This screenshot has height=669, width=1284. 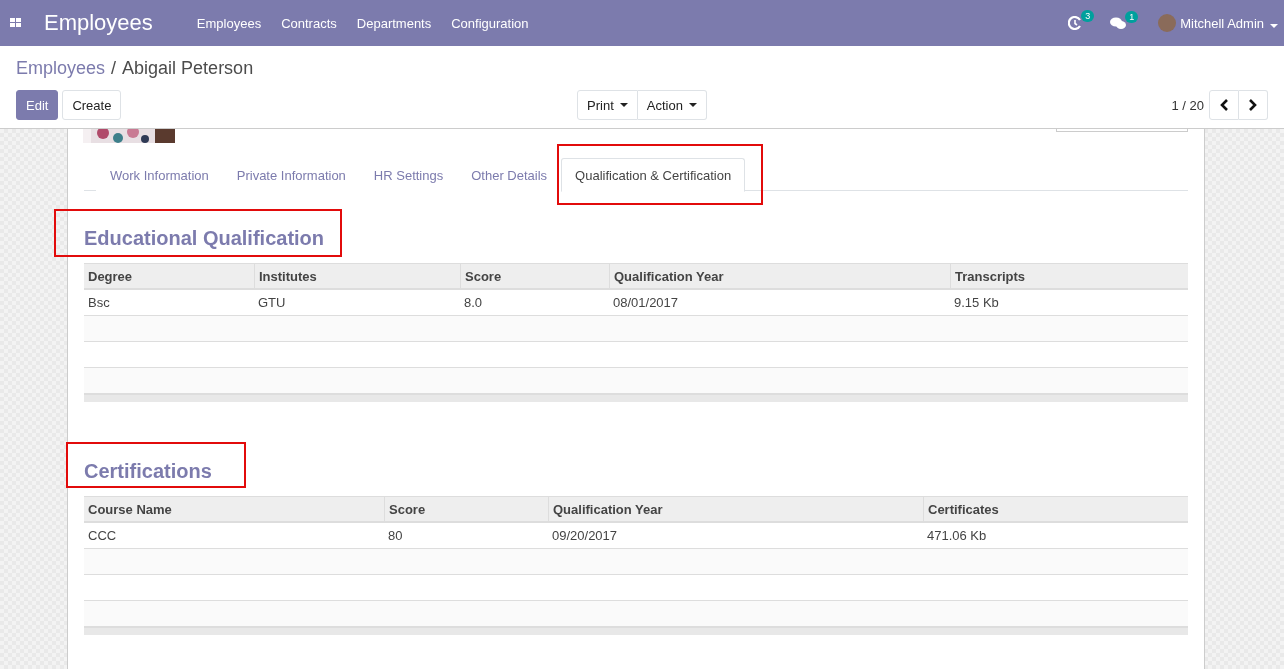 I want to click on pager-value: 1 / 20, so click(x=1187, y=105).